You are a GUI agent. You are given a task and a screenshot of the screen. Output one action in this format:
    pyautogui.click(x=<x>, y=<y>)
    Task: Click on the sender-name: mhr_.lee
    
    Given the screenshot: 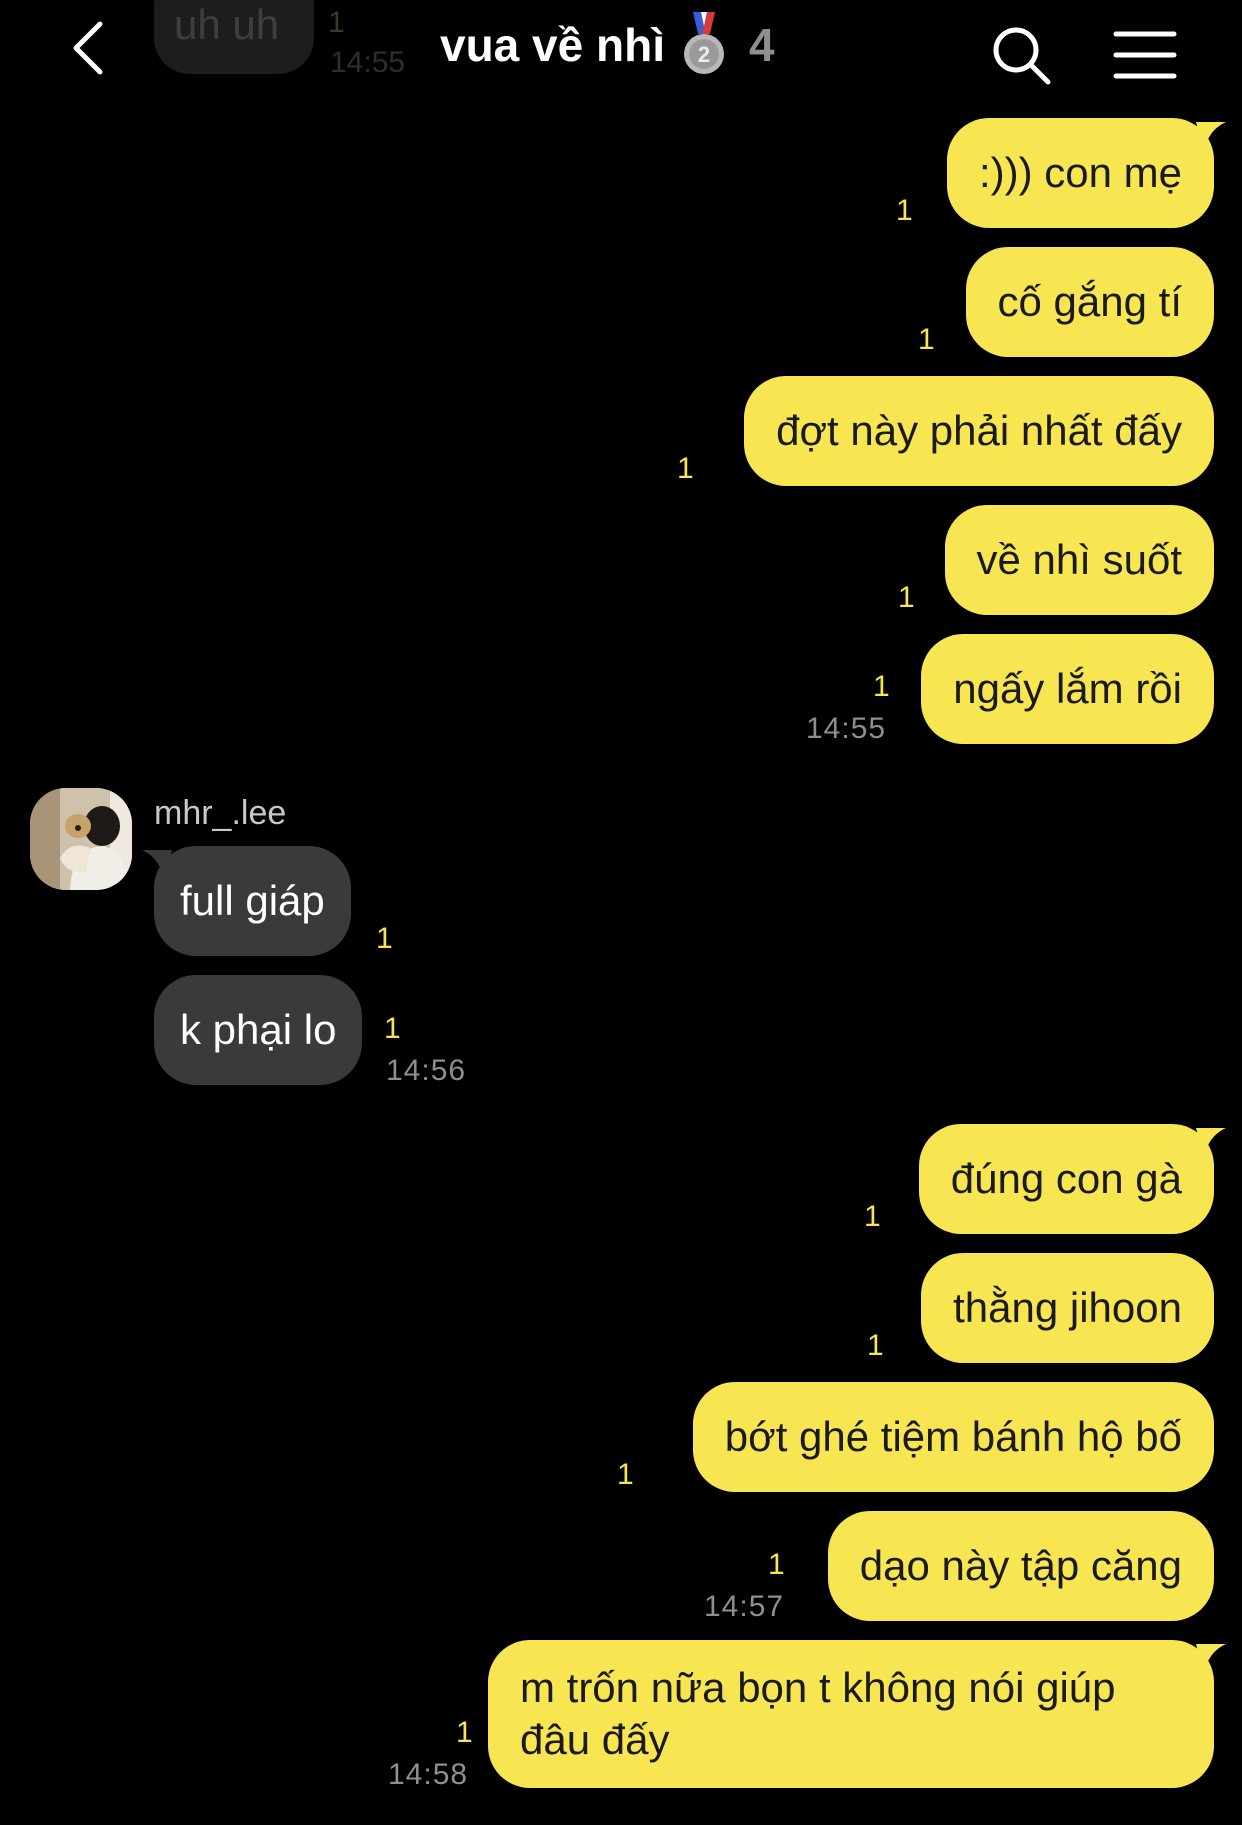 What is the action you would take?
    pyautogui.click(x=220, y=813)
    